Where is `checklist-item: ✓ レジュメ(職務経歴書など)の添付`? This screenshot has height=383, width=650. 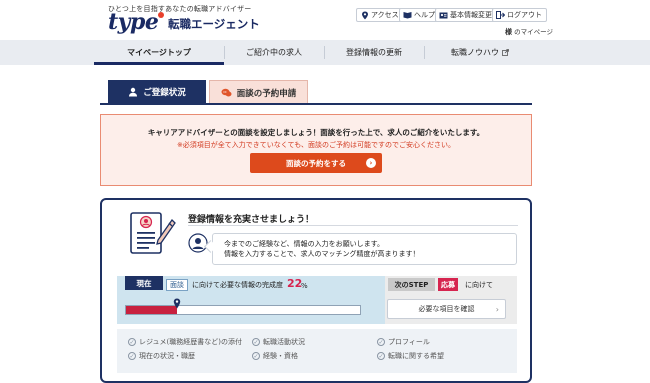
checklist-item: ✓ レジュメ(職務経歴書など)の添付 is located at coordinates (185, 342).